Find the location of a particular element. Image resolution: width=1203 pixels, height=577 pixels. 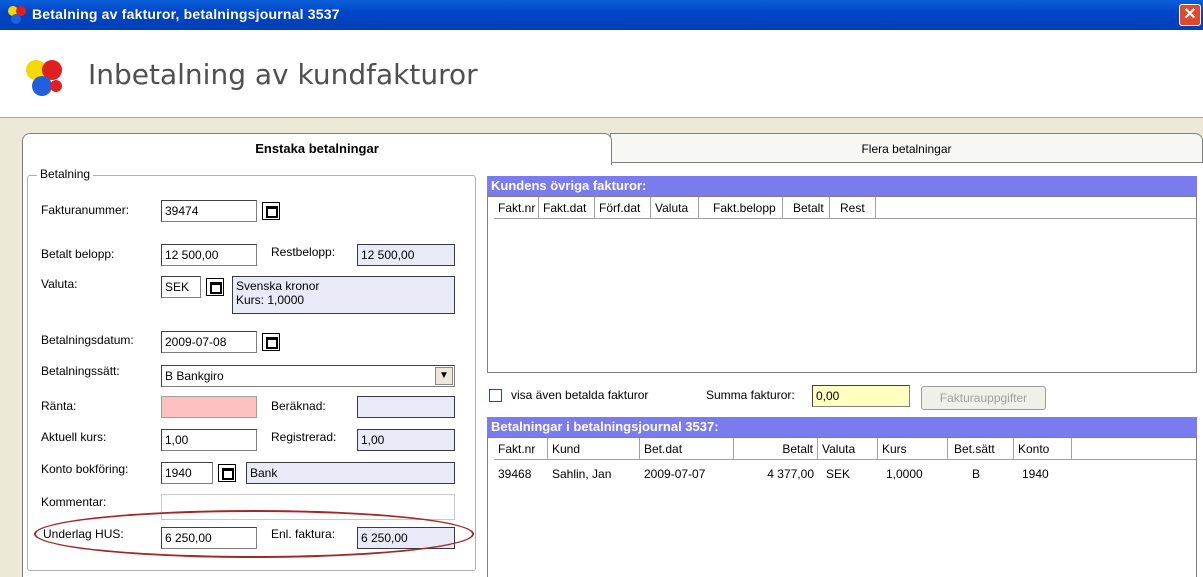

currency-rate: Kurs: 1,0000 is located at coordinates (270, 300).